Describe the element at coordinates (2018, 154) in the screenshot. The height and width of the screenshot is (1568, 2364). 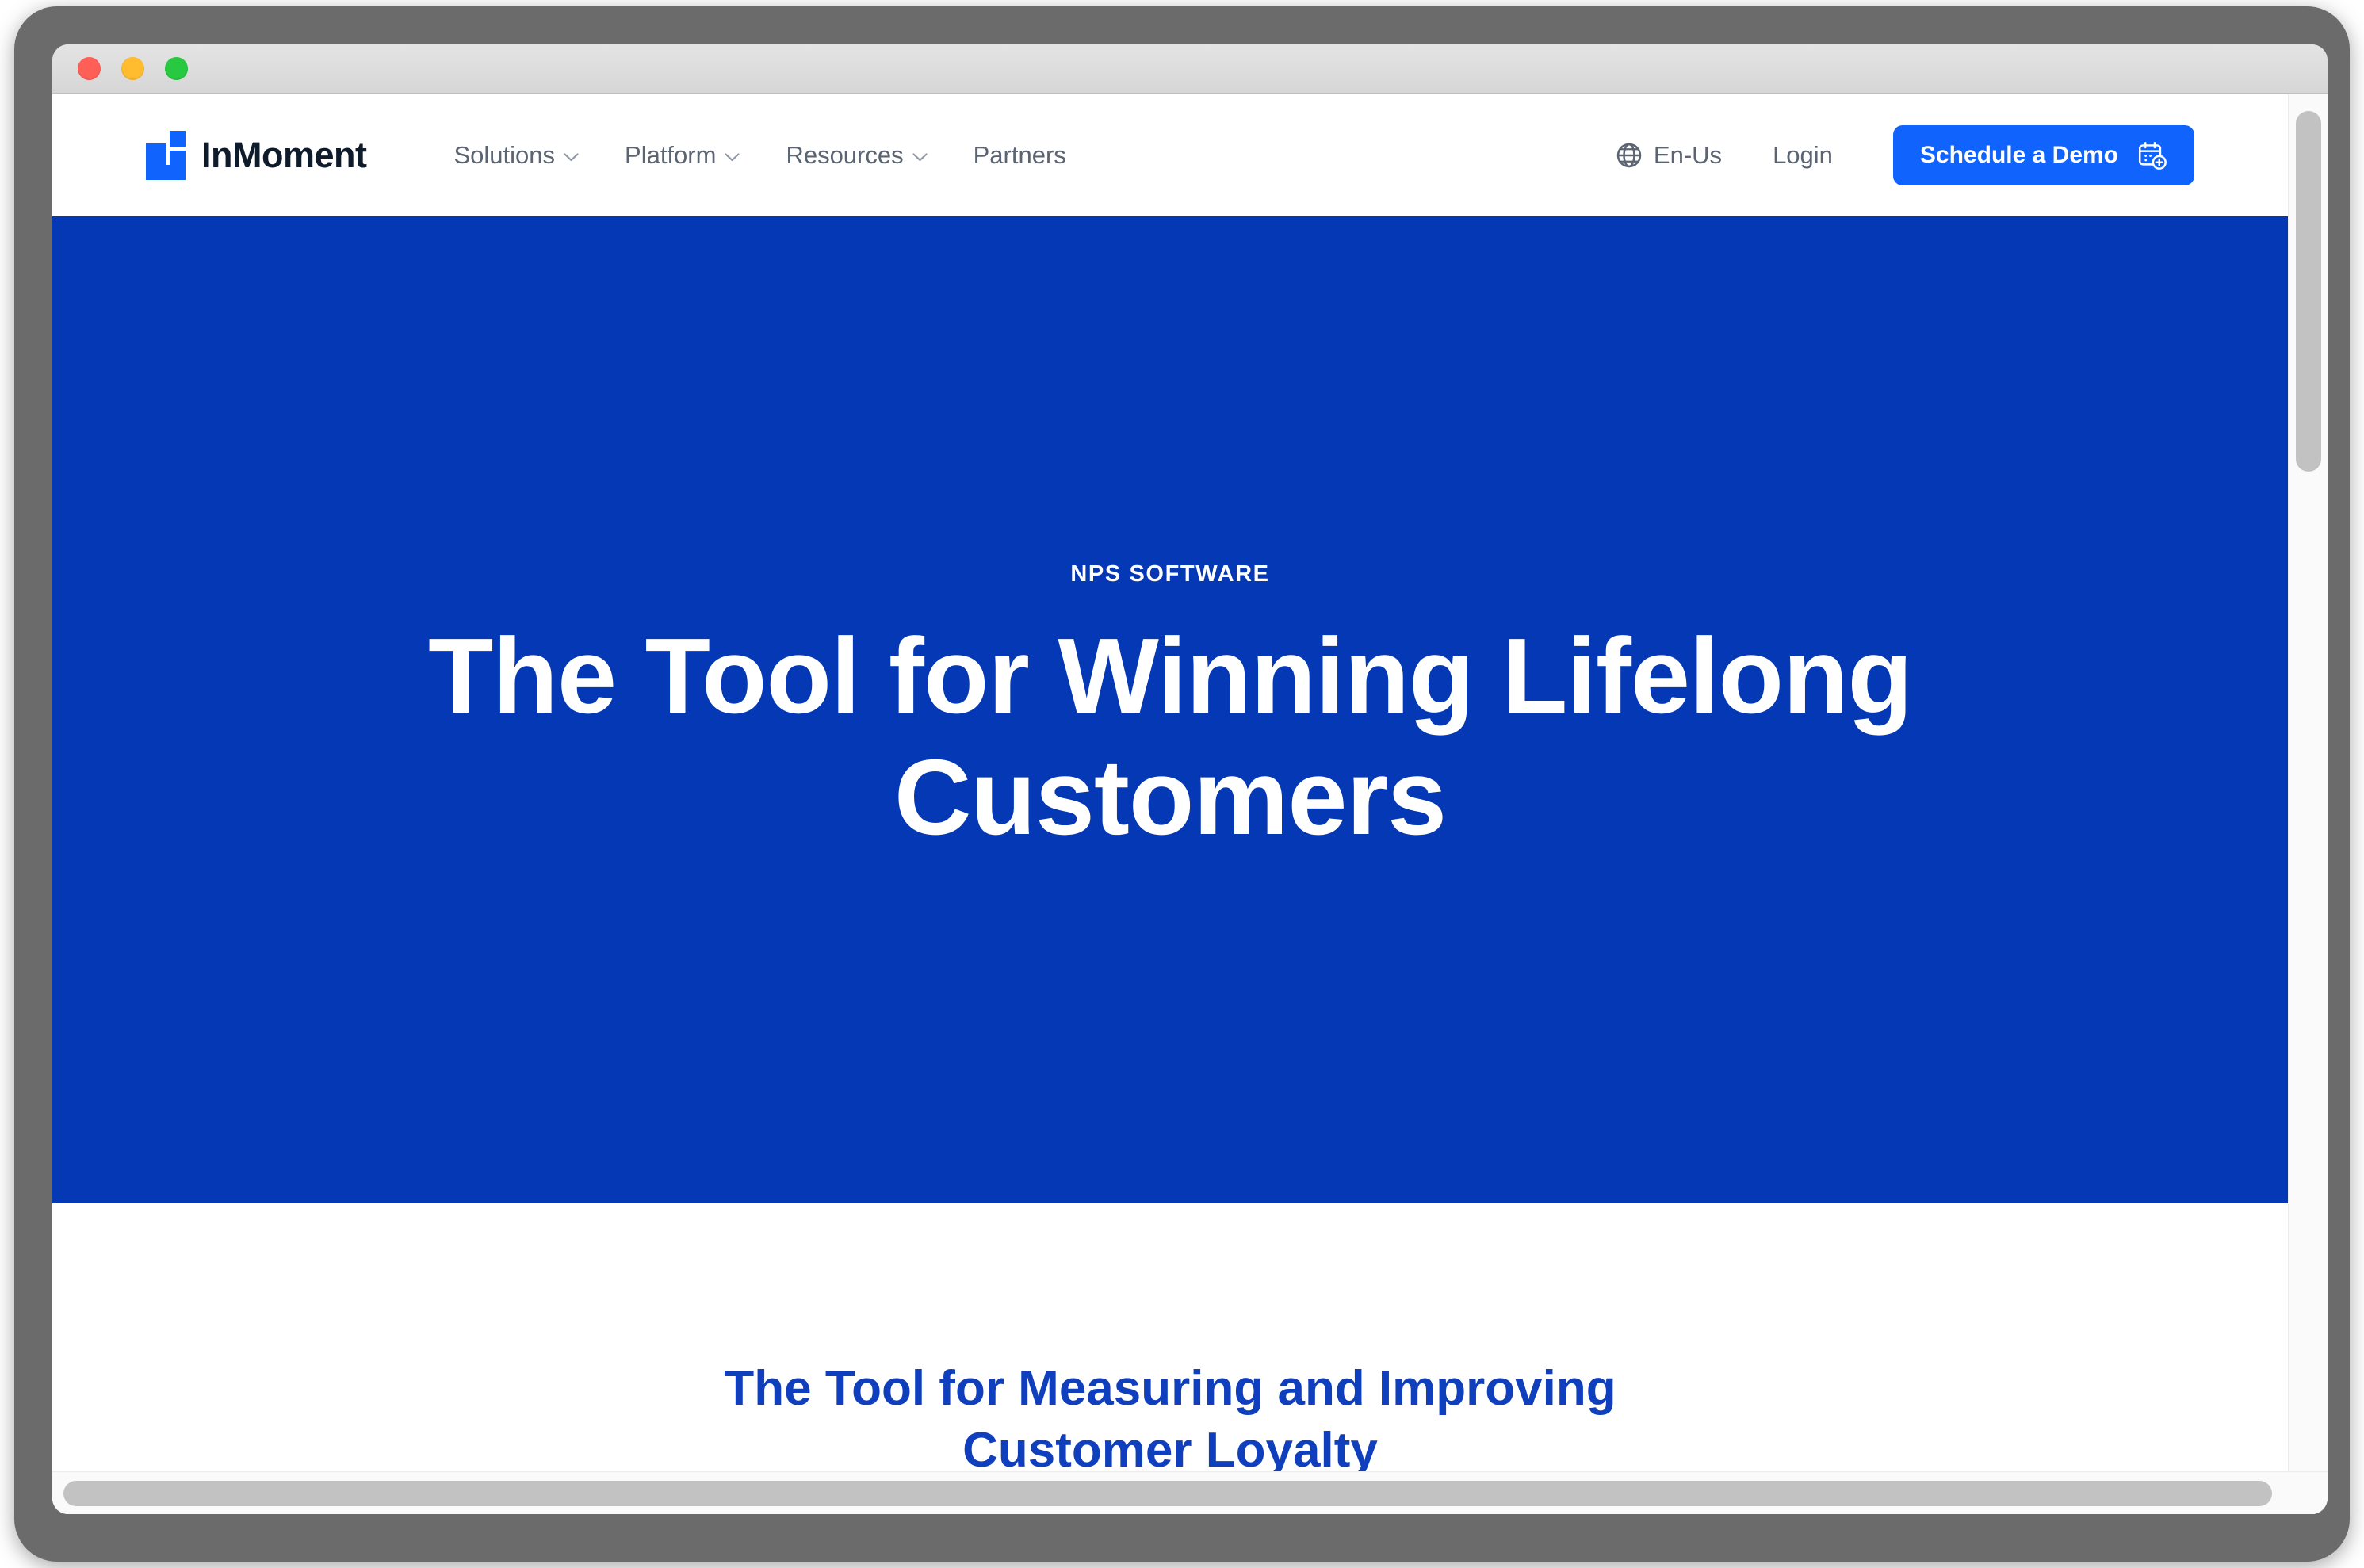
I see `schedule-demo-label: Schedule a Demo` at that location.